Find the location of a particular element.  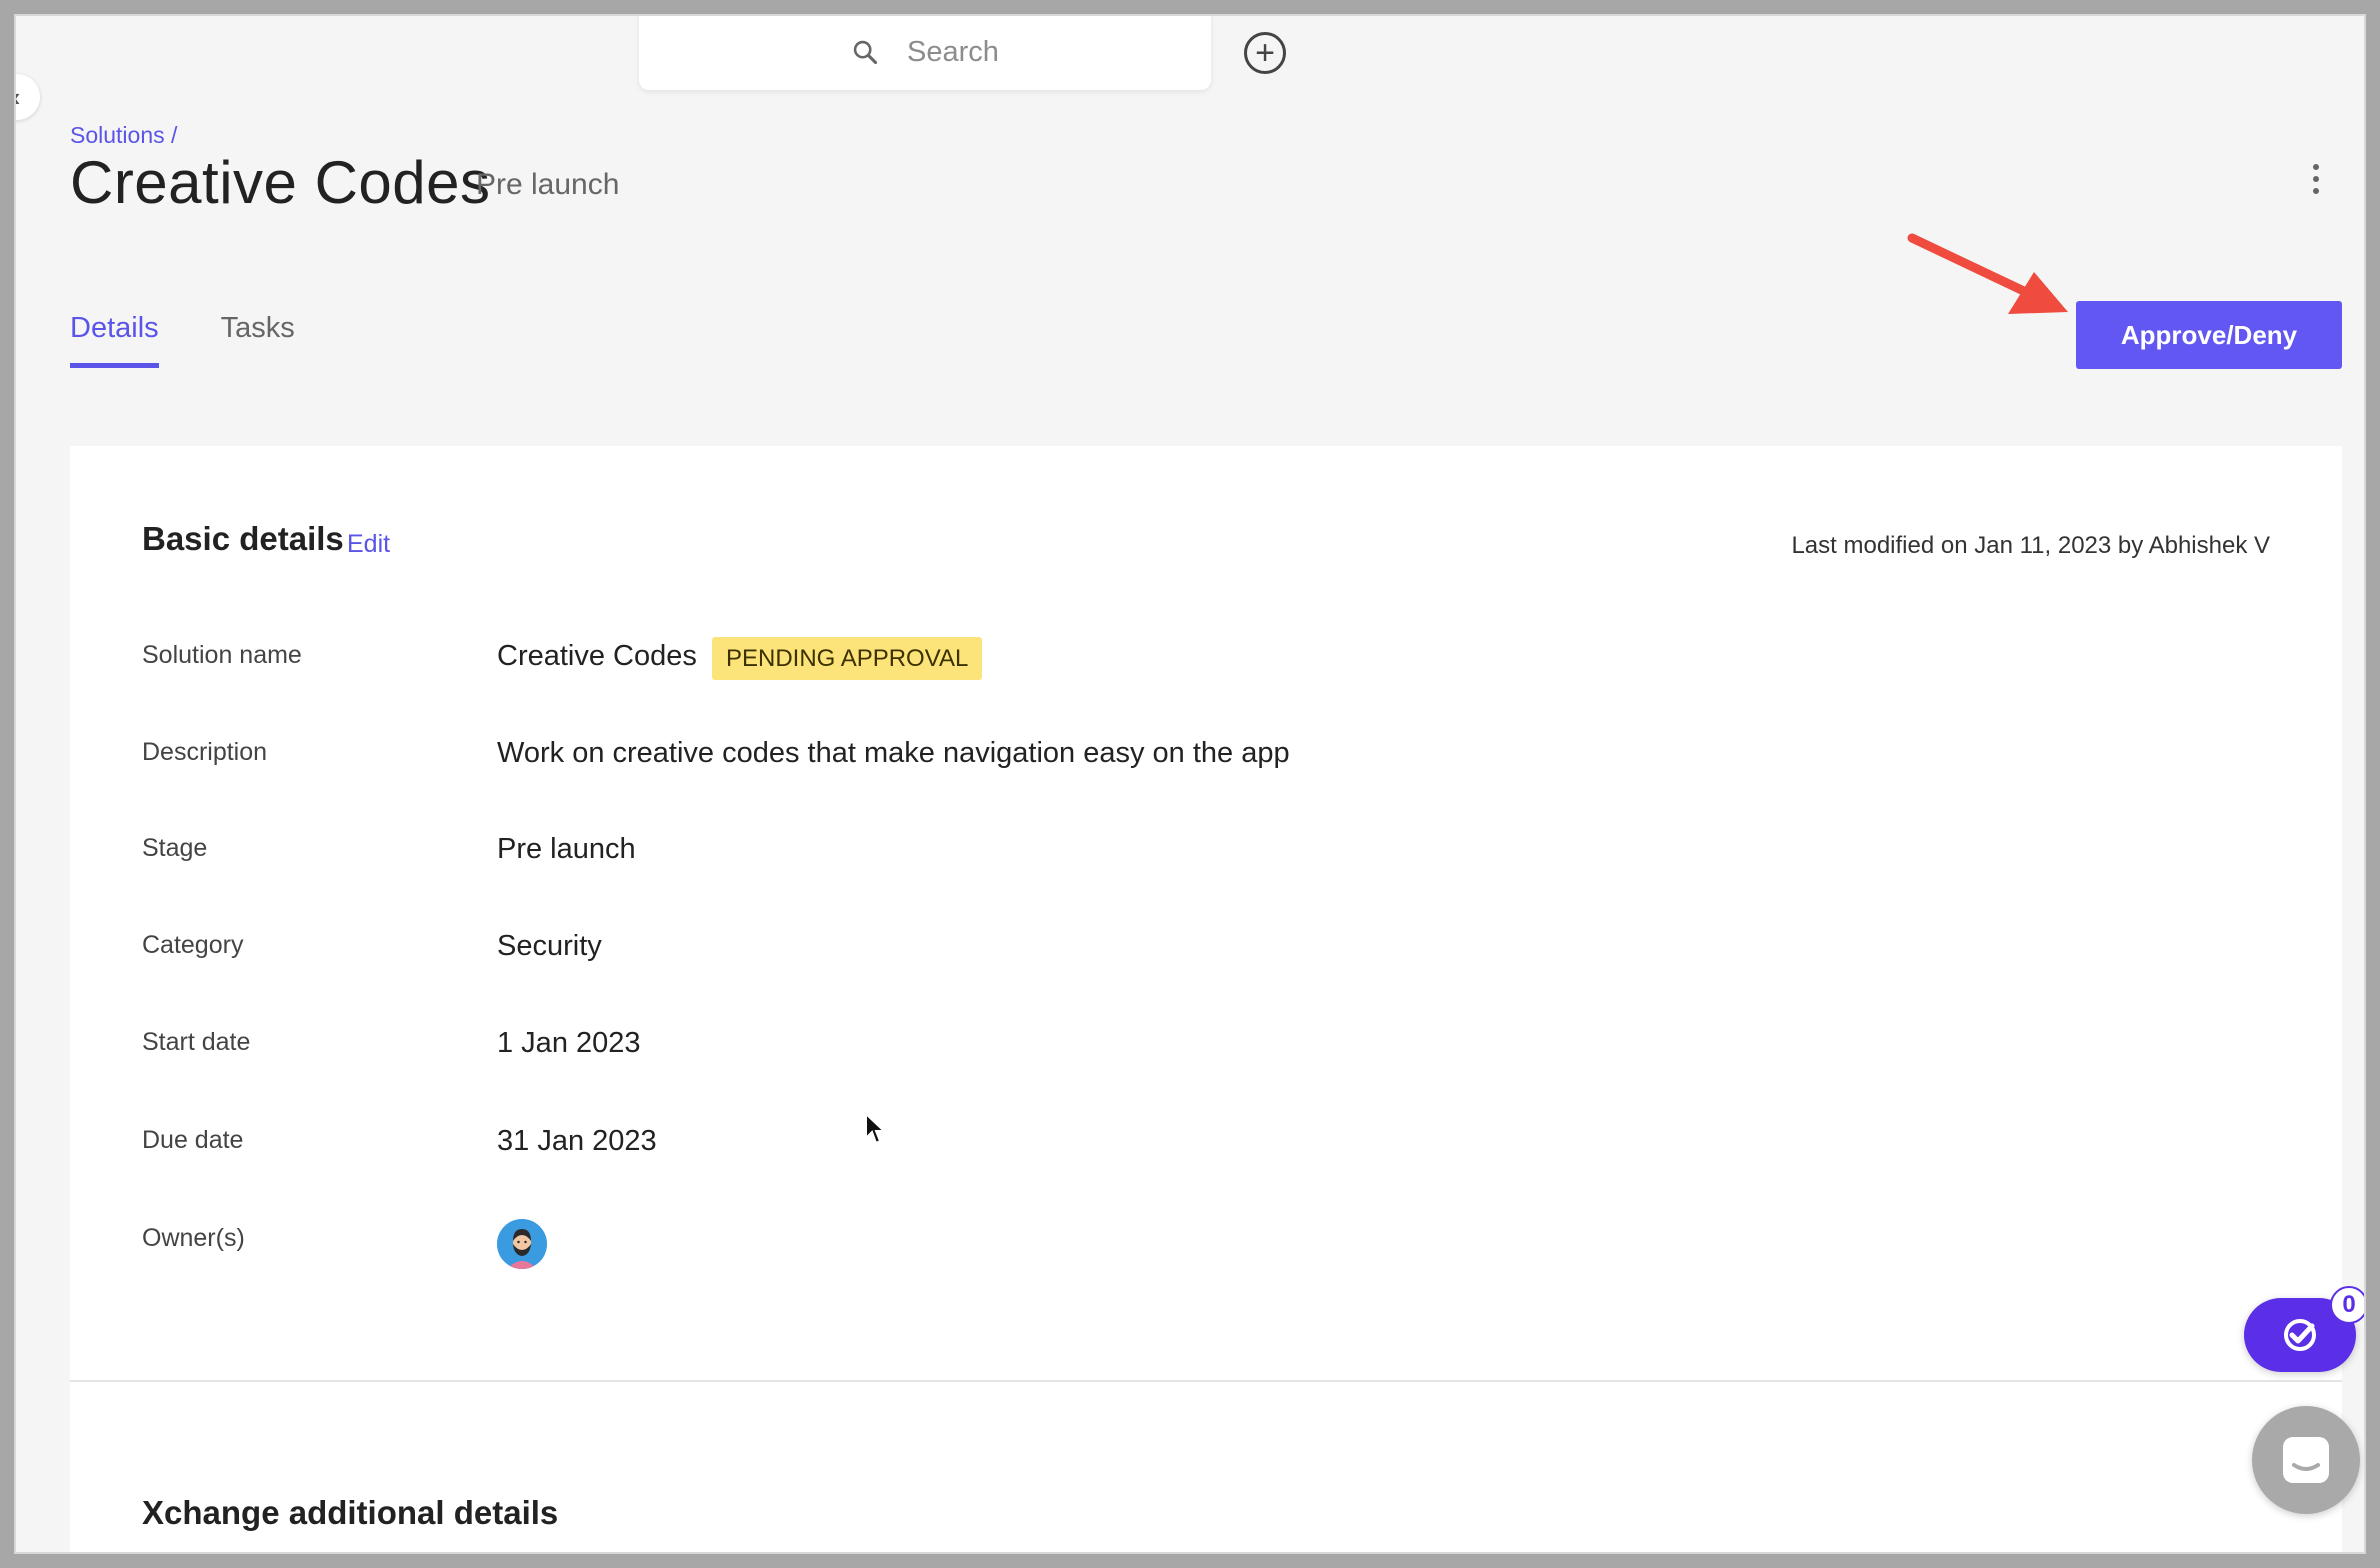

avatar is located at coordinates (522, 1244).